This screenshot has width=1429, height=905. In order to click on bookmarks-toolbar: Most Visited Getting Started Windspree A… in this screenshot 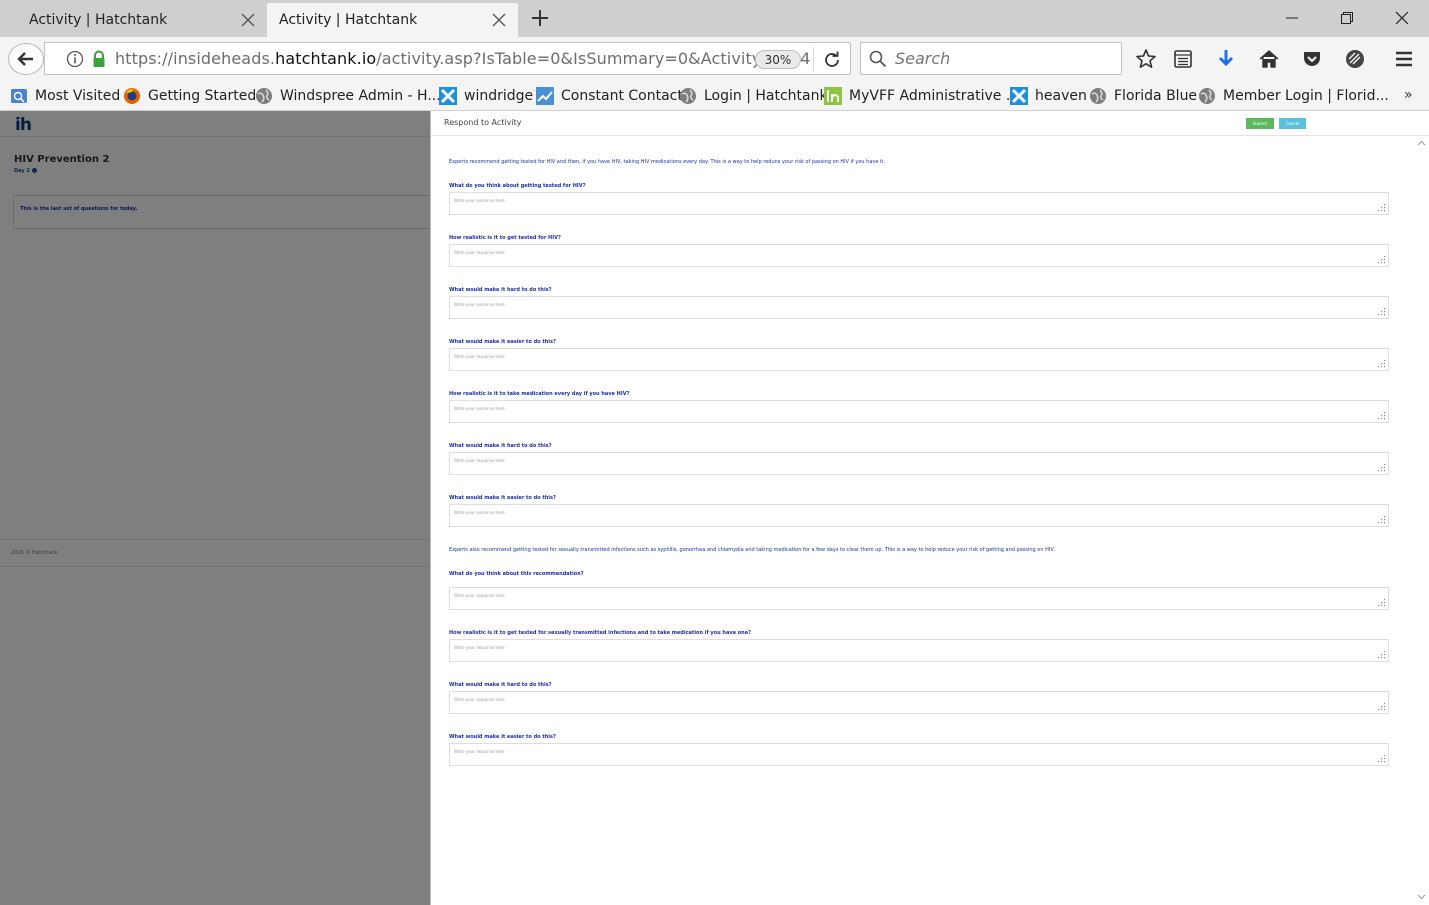, I will do `click(714, 96)`.